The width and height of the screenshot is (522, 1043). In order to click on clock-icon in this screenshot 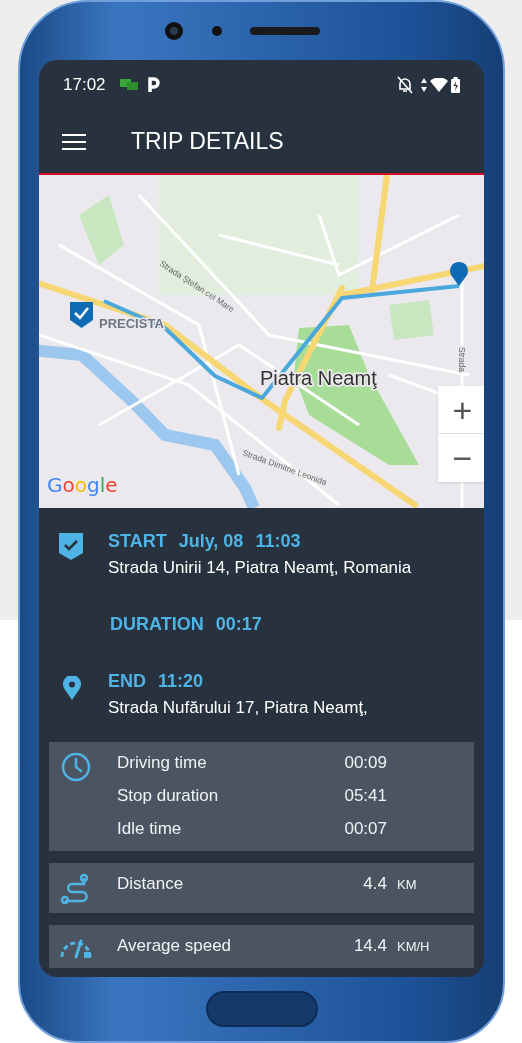, I will do `click(76, 767)`.